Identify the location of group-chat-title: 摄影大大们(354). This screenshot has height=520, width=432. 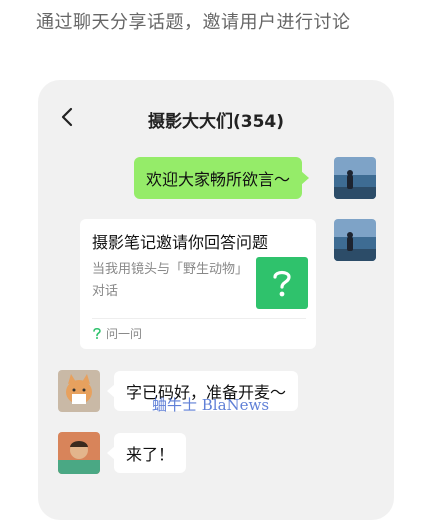
(216, 122).